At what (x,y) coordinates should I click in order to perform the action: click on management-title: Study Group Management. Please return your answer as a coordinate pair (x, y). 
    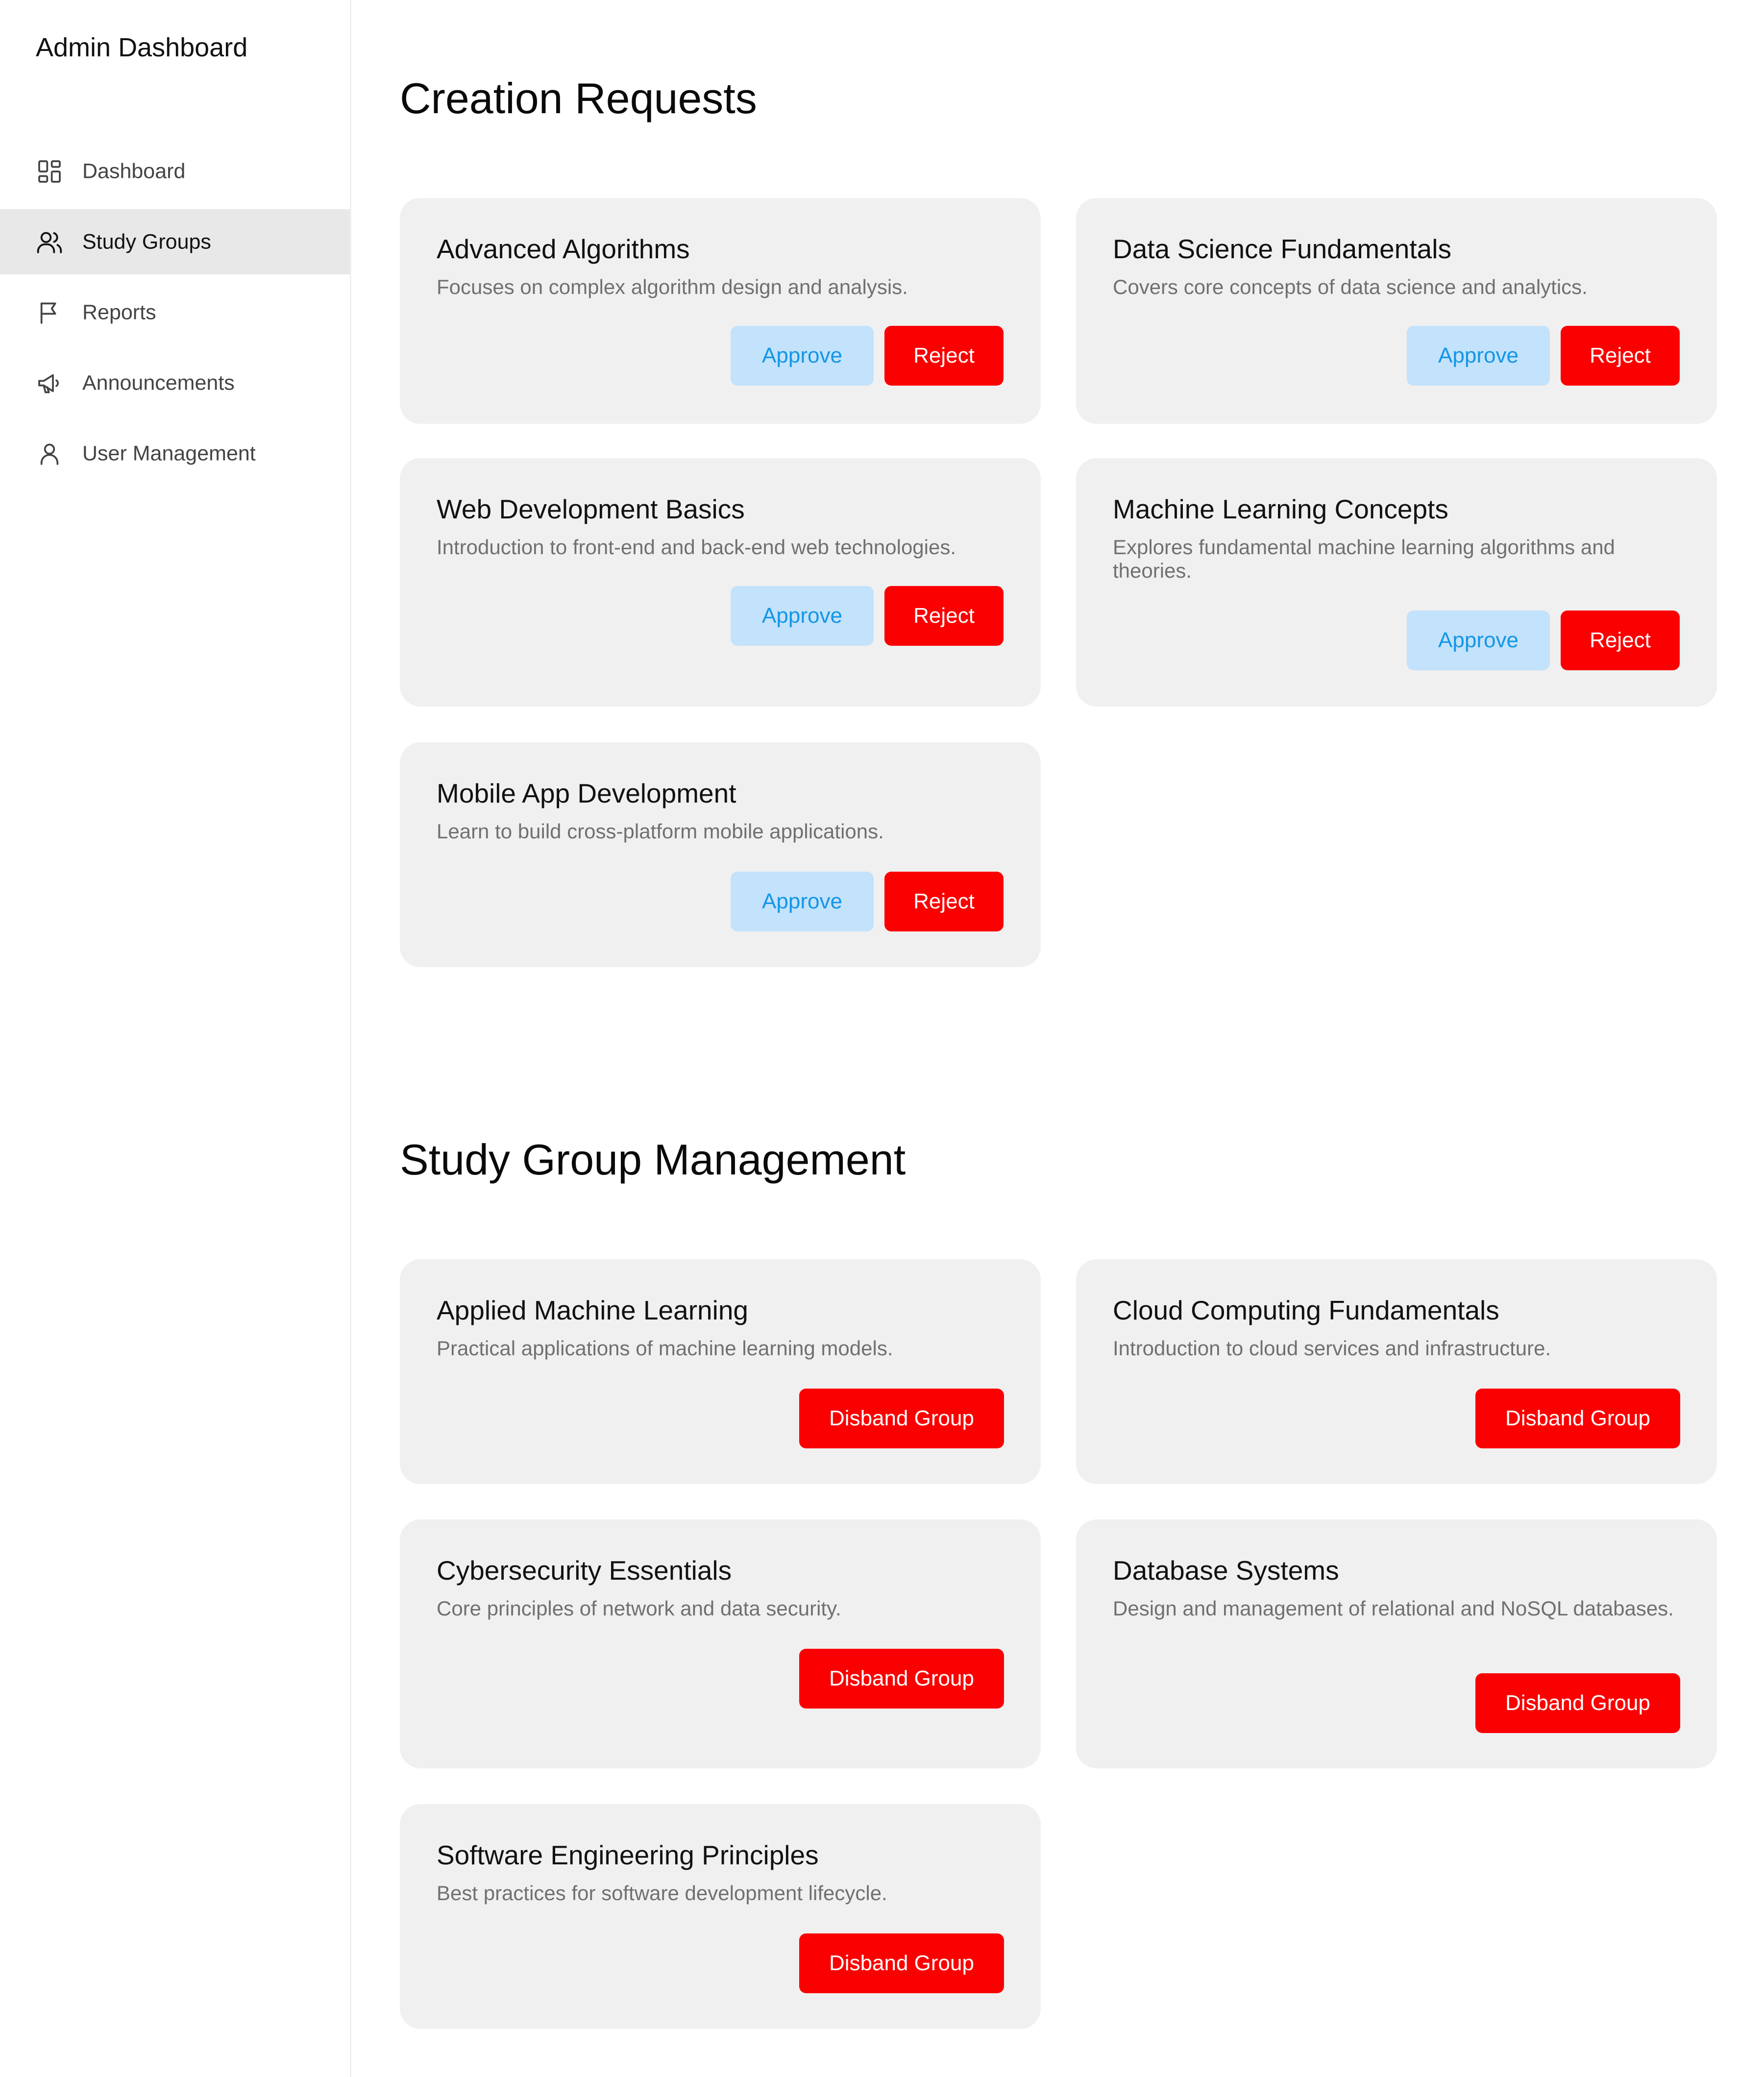
    Looking at the image, I should click on (653, 1159).